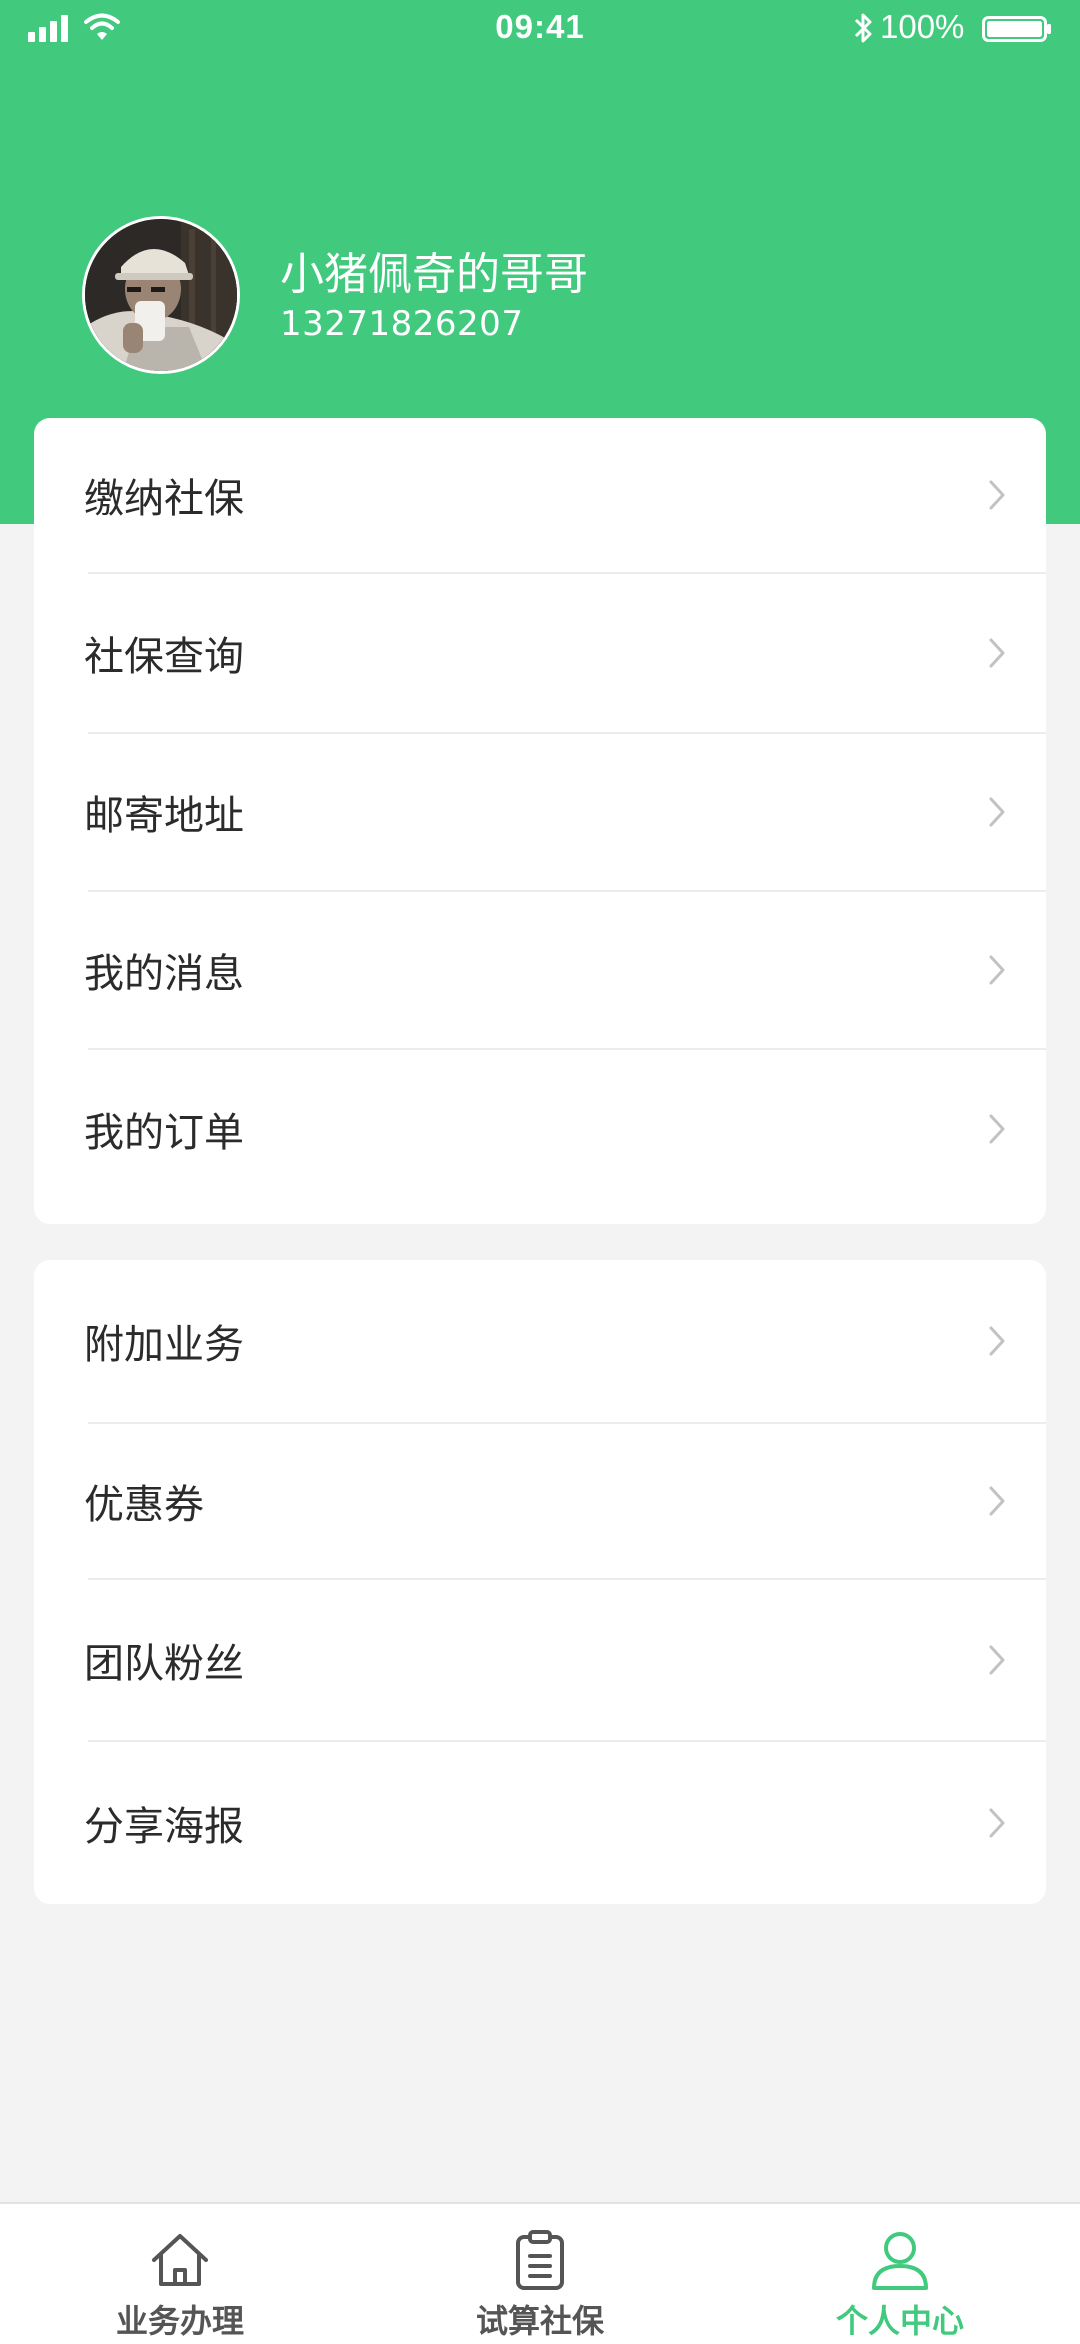 This screenshot has width=1080, height=2344. I want to click on bottom-tab-bar: 业务办理 试算社保 个人中心, so click(540, 2273).